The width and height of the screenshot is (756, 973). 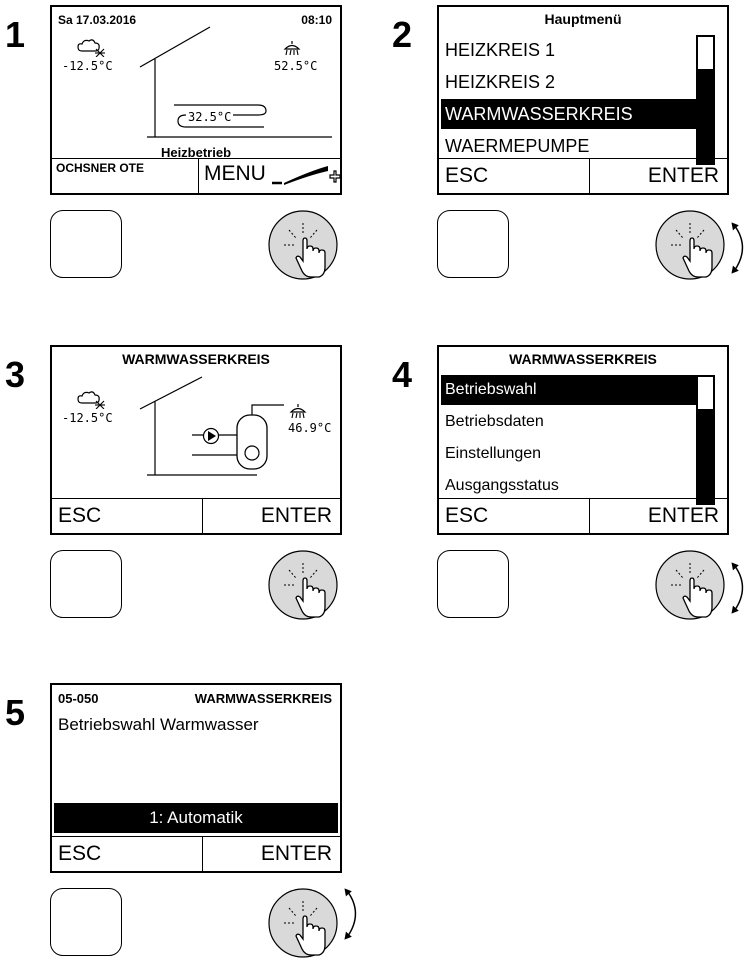 I want to click on water-temp: 46.9°C, so click(x=310, y=428).